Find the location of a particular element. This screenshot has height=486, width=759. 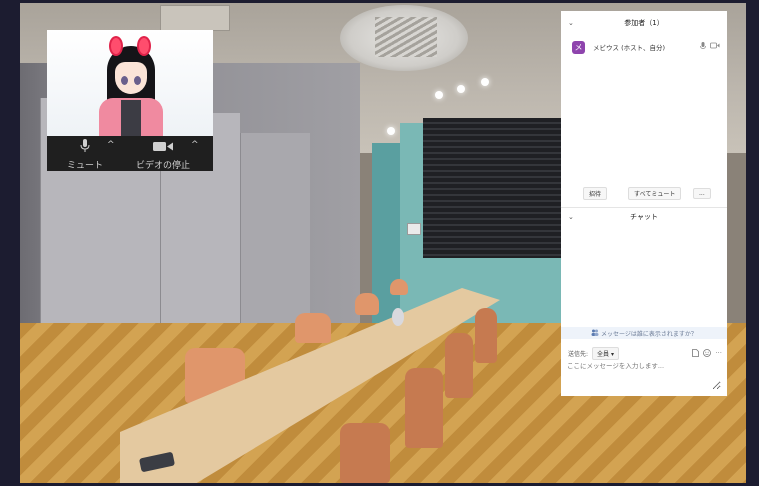

people-icon is located at coordinates (595, 333).